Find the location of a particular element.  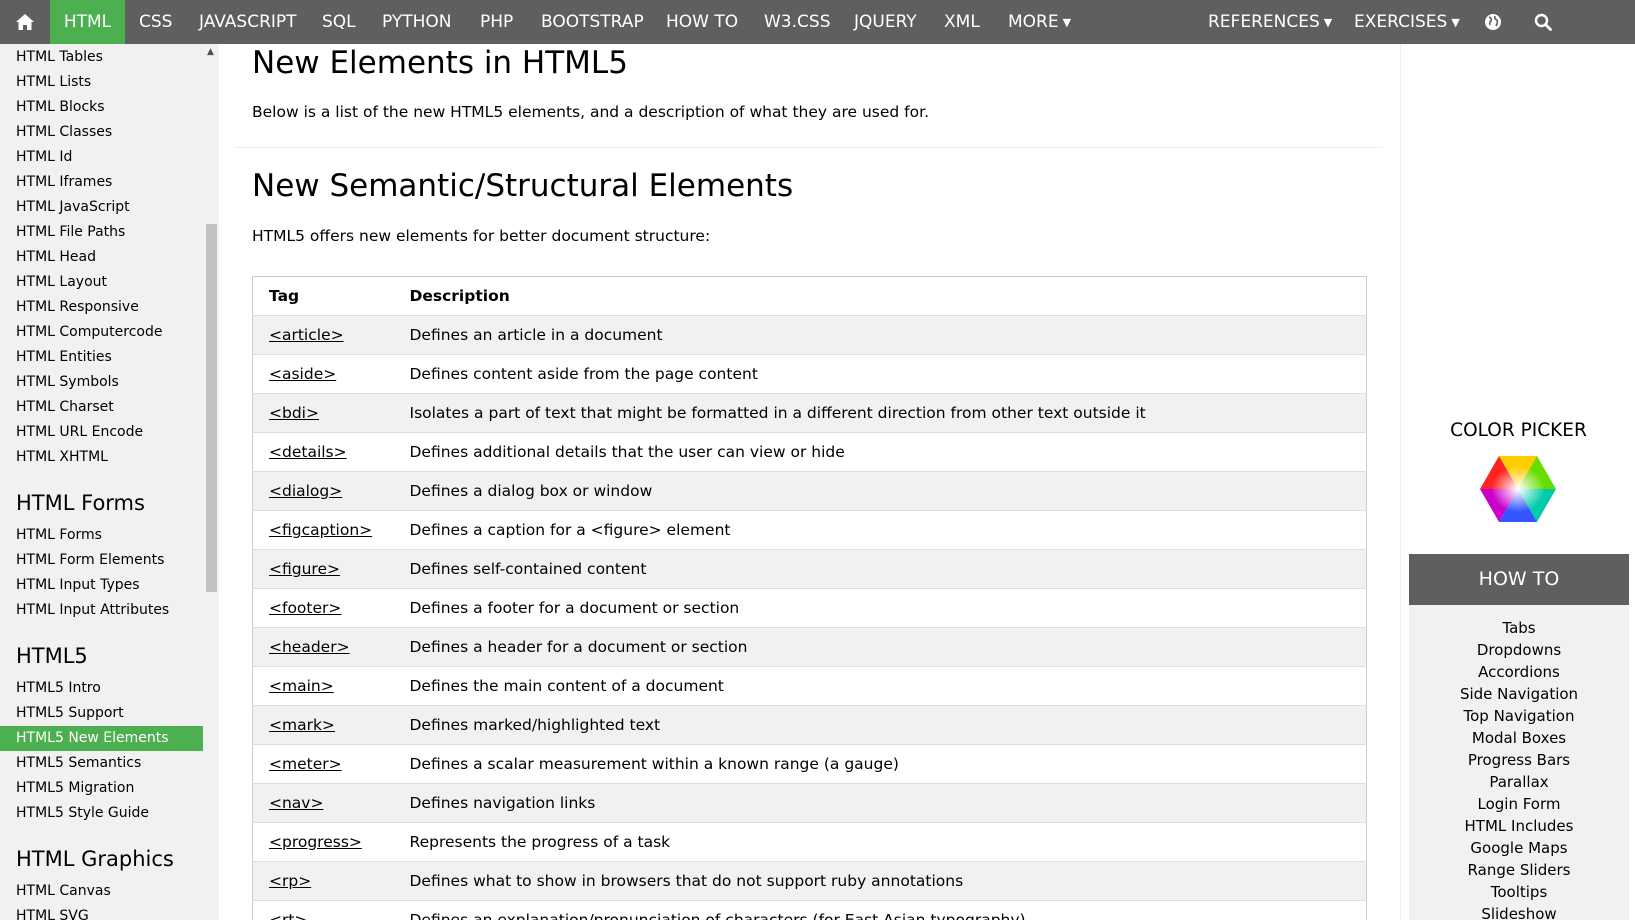

howto-link-parallax: Parallax is located at coordinates (1519, 782).